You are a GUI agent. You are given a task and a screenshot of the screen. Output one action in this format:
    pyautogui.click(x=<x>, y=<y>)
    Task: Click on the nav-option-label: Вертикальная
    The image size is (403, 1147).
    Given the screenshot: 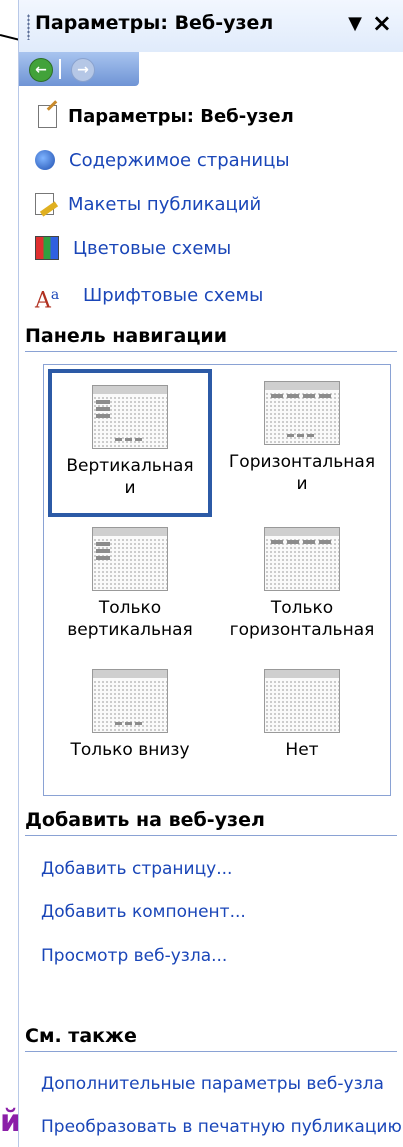 What is the action you would take?
    pyautogui.click(x=130, y=466)
    